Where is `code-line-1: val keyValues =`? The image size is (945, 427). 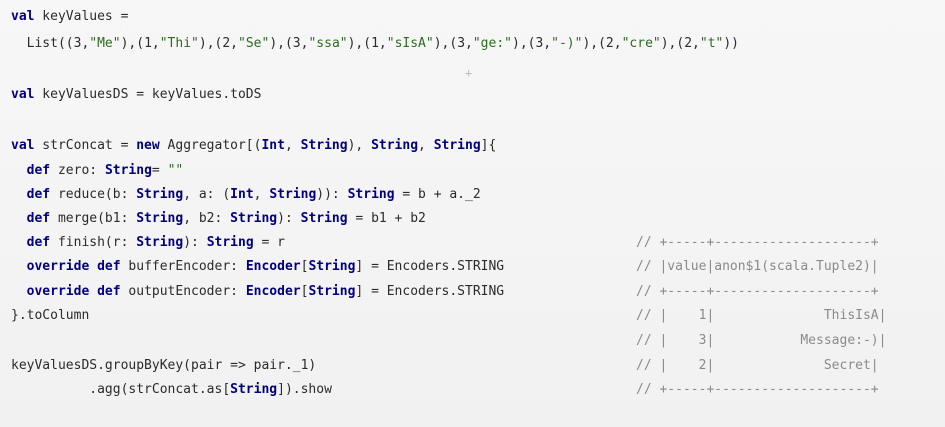 code-line-1: val keyValues = is located at coordinates (70, 16).